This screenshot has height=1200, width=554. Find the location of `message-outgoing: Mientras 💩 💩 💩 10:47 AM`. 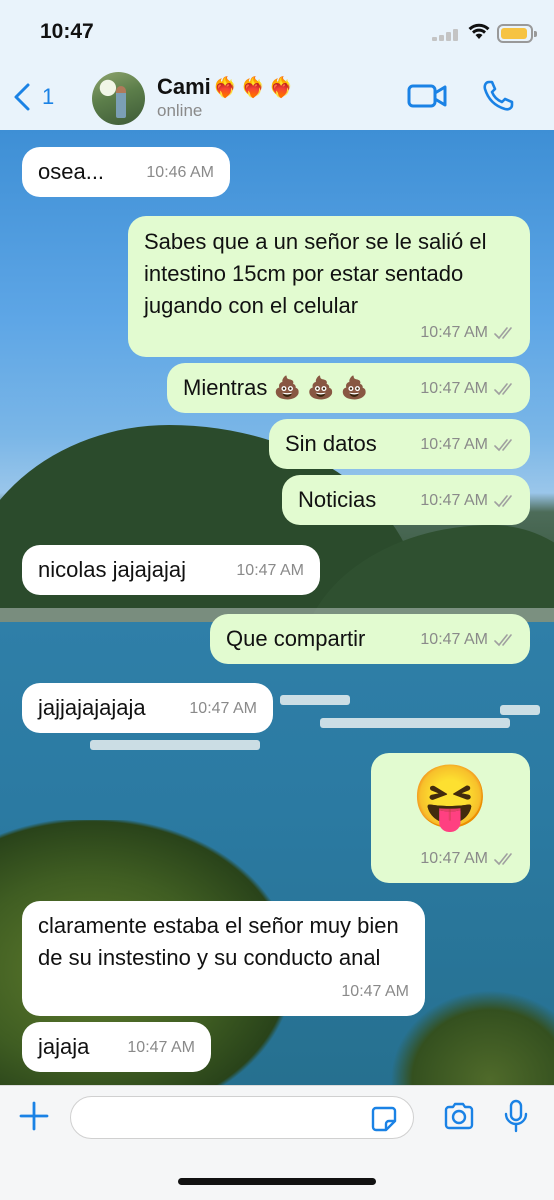

message-outgoing: Mientras 💩 💩 💩 10:47 AM is located at coordinates (348, 388).